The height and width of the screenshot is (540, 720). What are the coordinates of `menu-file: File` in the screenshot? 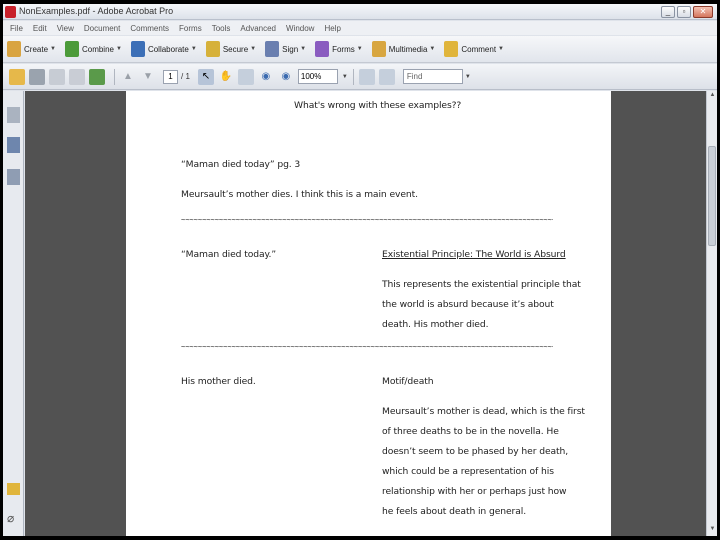 It's located at (16, 28).